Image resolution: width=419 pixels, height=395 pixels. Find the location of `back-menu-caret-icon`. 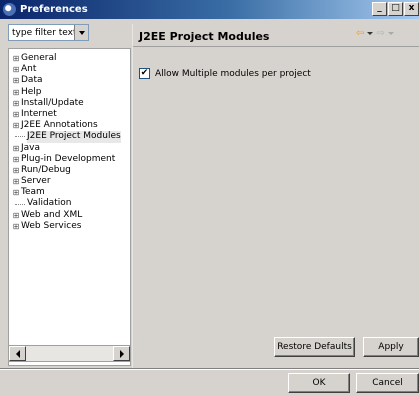

back-menu-caret-icon is located at coordinates (370, 33).